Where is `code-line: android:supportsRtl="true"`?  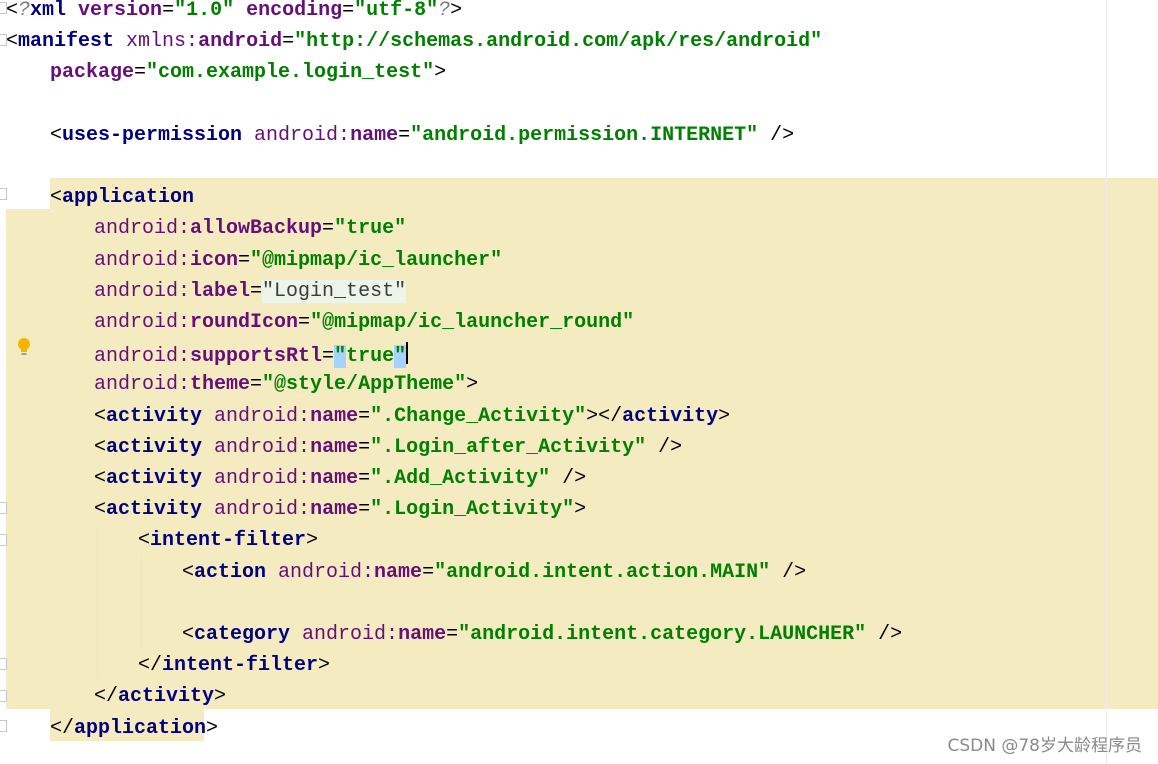
code-line: android:supportsRtl="true" is located at coordinates (251, 357).